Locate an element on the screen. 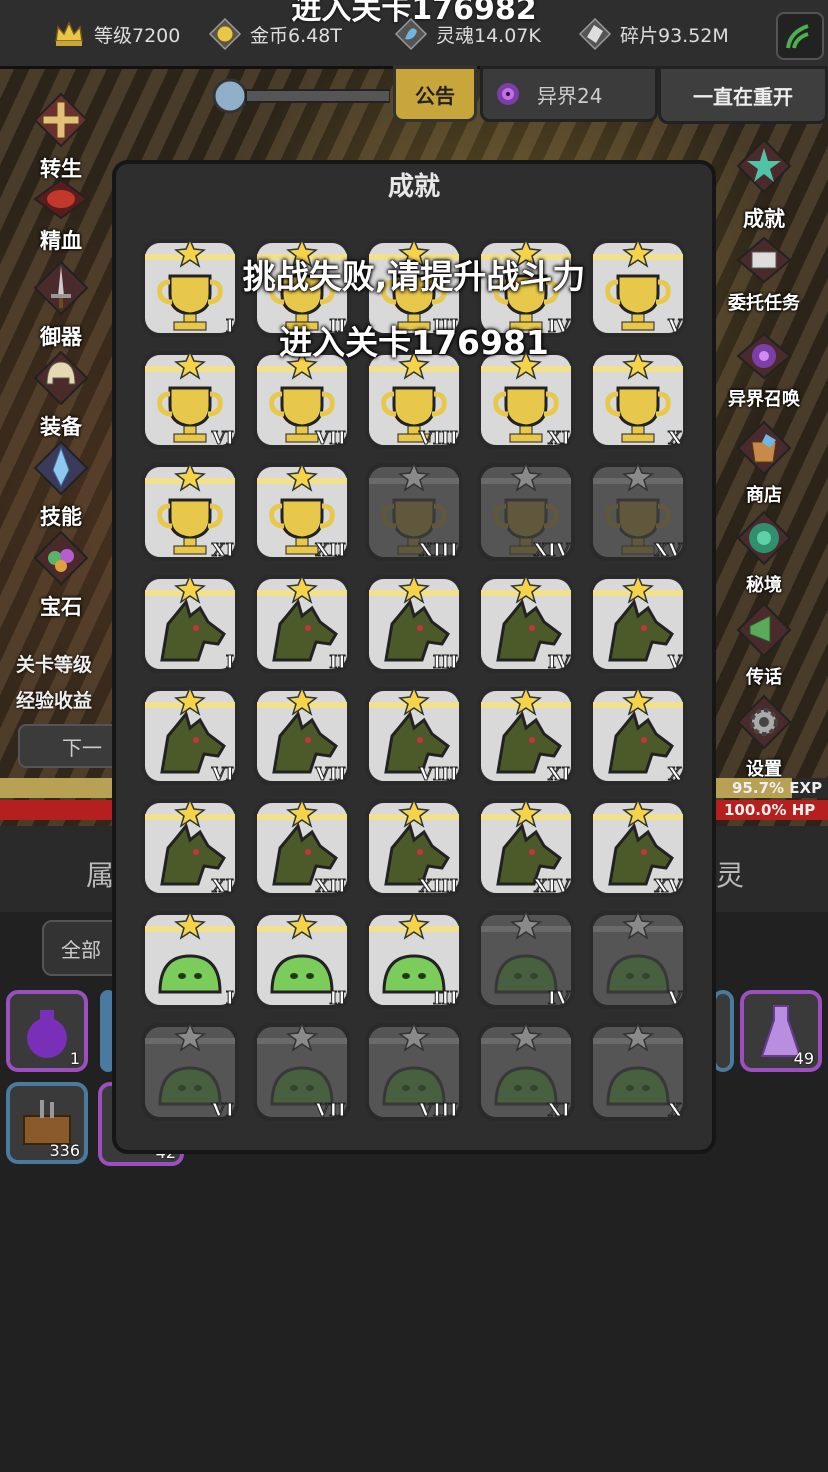 Image resolution: width=828 pixels, height=1472 pixels. achievement-badge-wolf: II is located at coordinates (302, 624).